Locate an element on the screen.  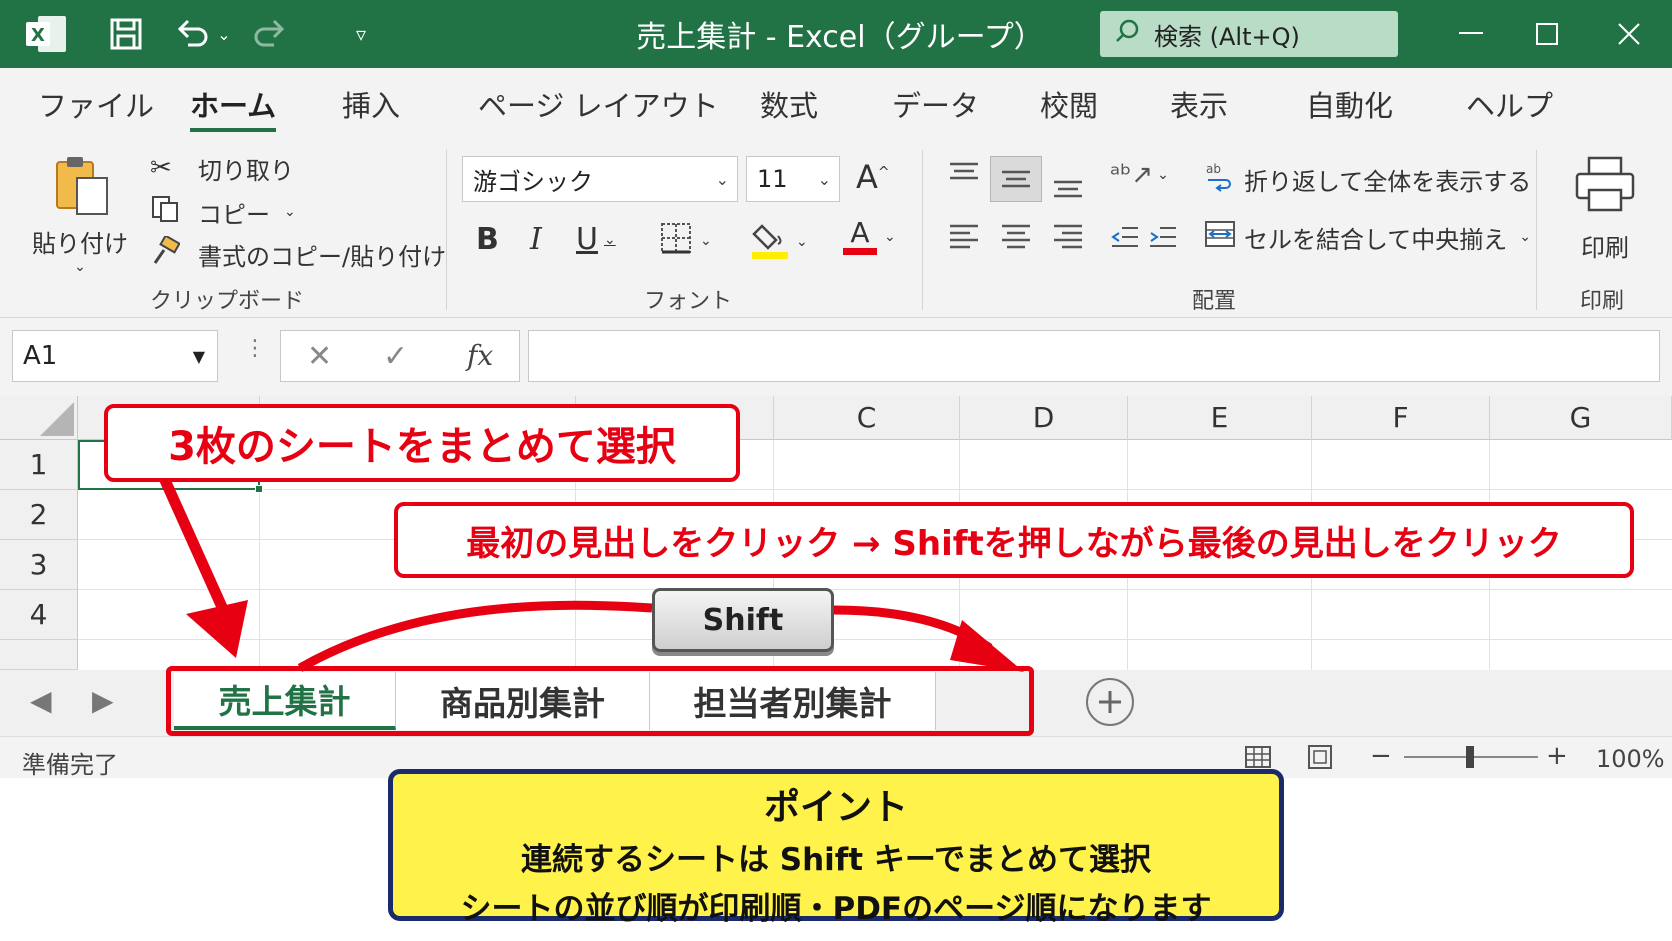
tab-review: 校閲 is located at coordinates (1069, 104).